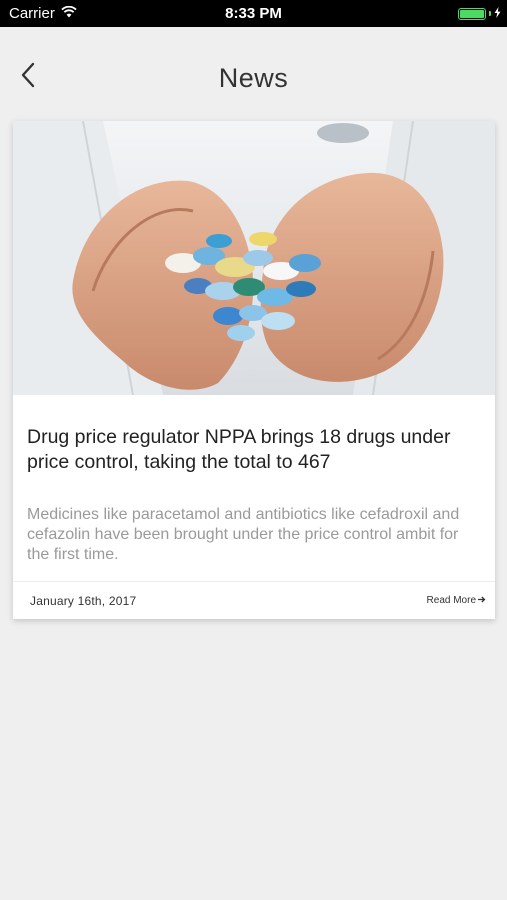 Image resolution: width=507 pixels, height=900 pixels. I want to click on status-bar: Carrier 8:33 PM, so click(253, 13).